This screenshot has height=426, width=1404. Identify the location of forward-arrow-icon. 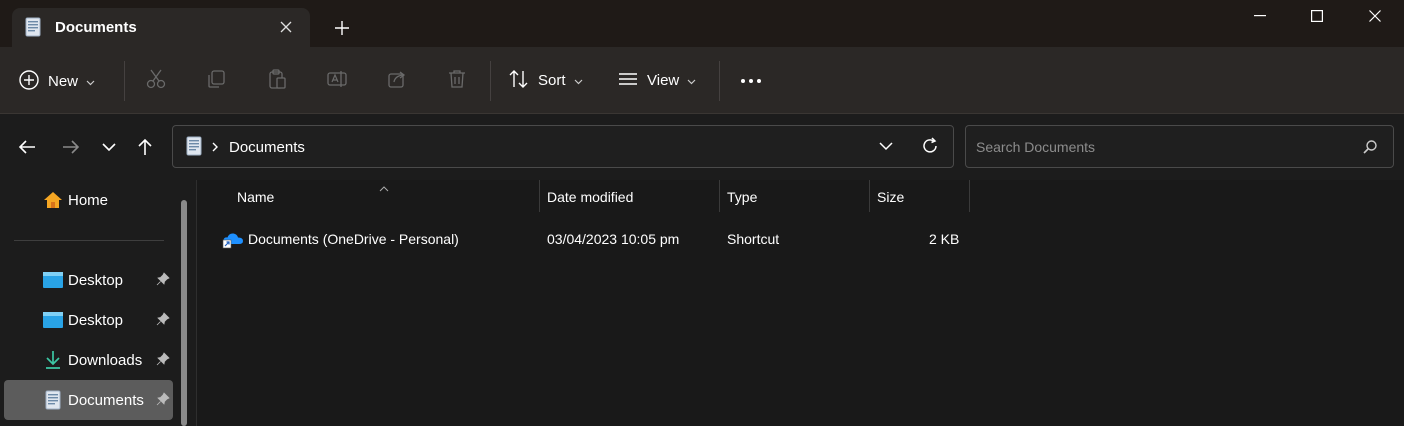
(71, 147).